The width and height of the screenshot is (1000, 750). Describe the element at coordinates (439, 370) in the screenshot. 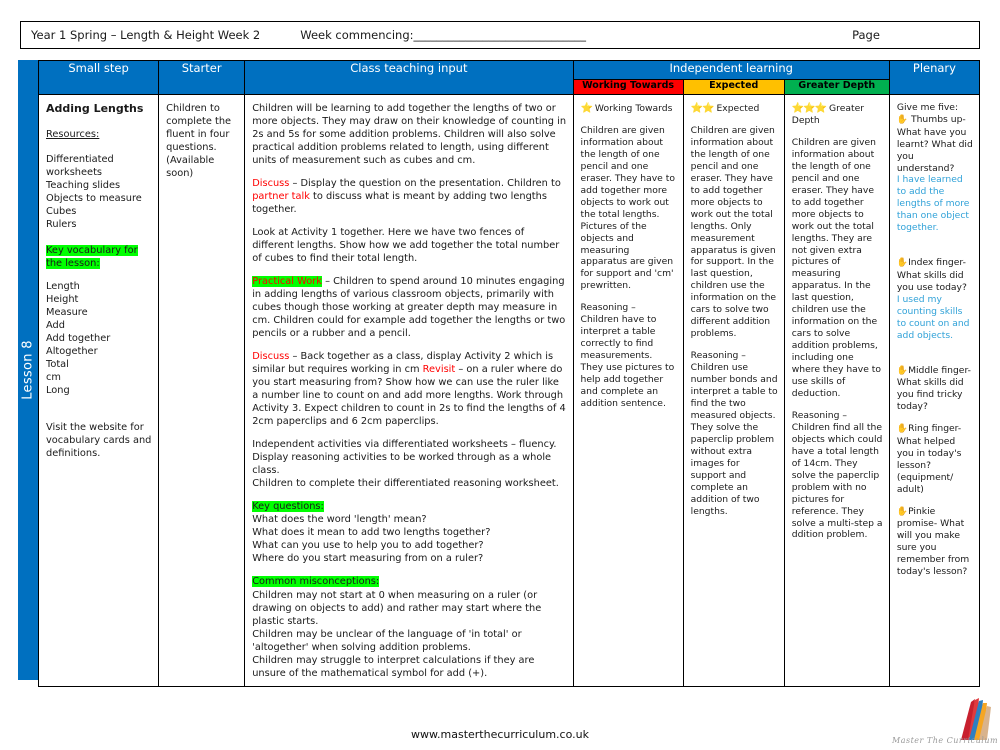

I see `revisit-label: Revisit` at that location.